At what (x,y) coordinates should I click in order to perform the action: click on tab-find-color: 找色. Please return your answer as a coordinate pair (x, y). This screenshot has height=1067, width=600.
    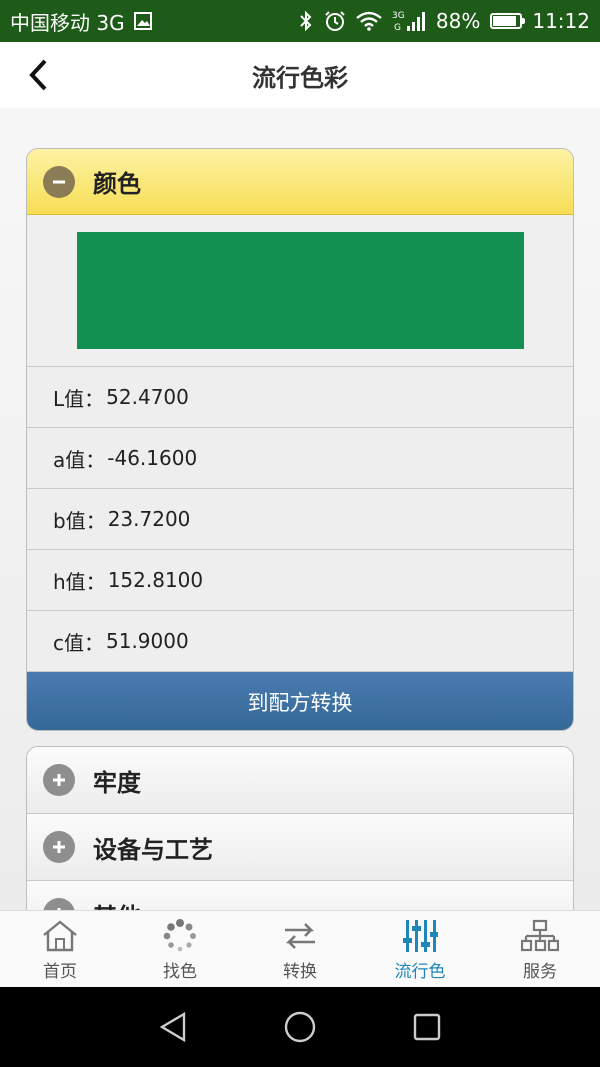
    Looking at the image, I should click on (180, 949).